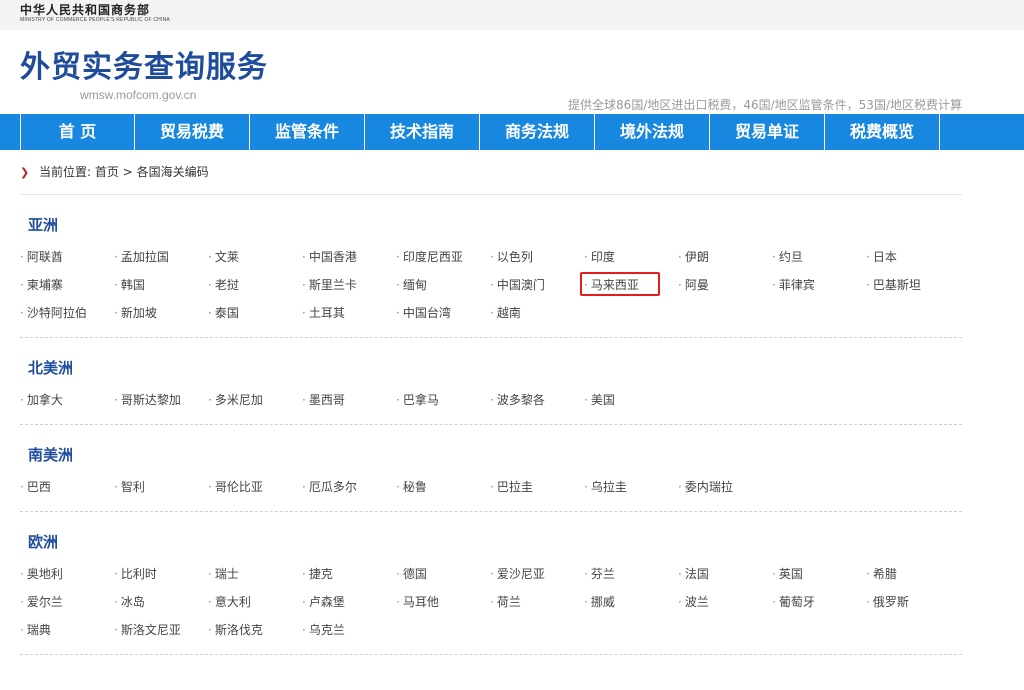 The height and width of the screenshot is (690, 1024). What do you see at coordinates (882, 132) in the screenshot?
I see `nav-tax-overview: 税费概览` at bounding box center [882, 132].